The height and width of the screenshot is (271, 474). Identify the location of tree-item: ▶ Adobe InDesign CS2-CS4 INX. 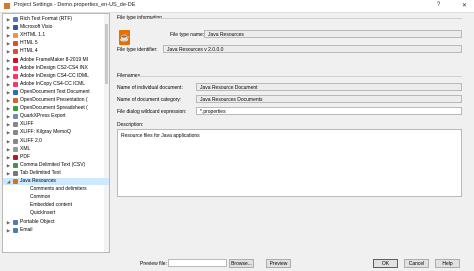
(56, 68).